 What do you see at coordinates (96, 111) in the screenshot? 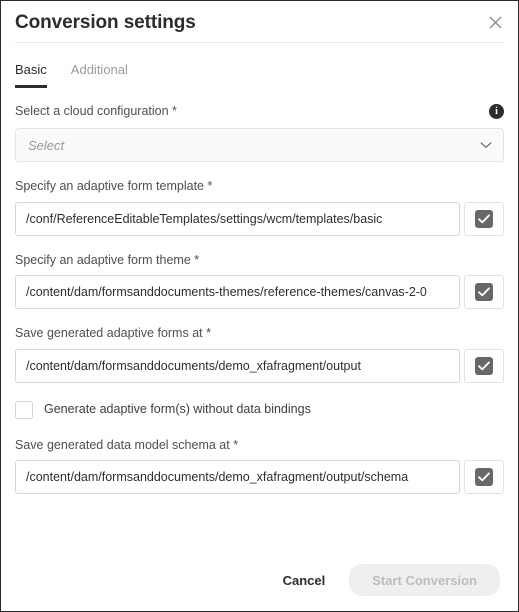
I see `cloud-config-label: Select a cloud configuration *` at bounding box center [96, 111].